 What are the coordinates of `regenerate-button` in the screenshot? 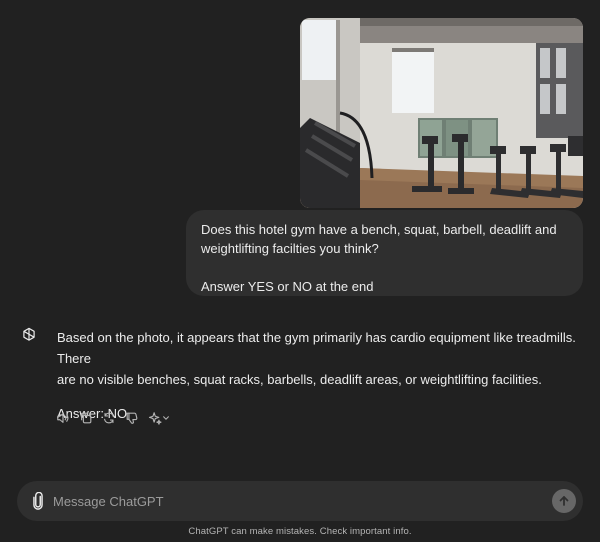 It's located at (109, 418).